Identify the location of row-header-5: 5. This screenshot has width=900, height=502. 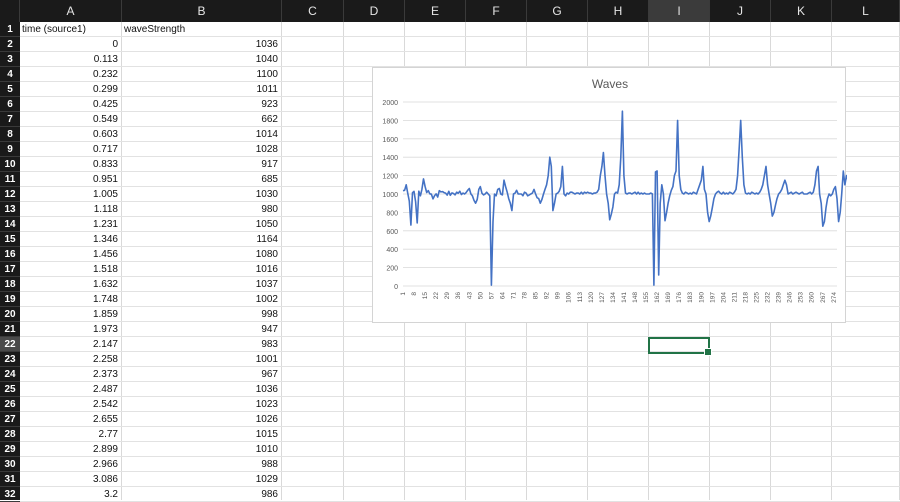
(10, 89).